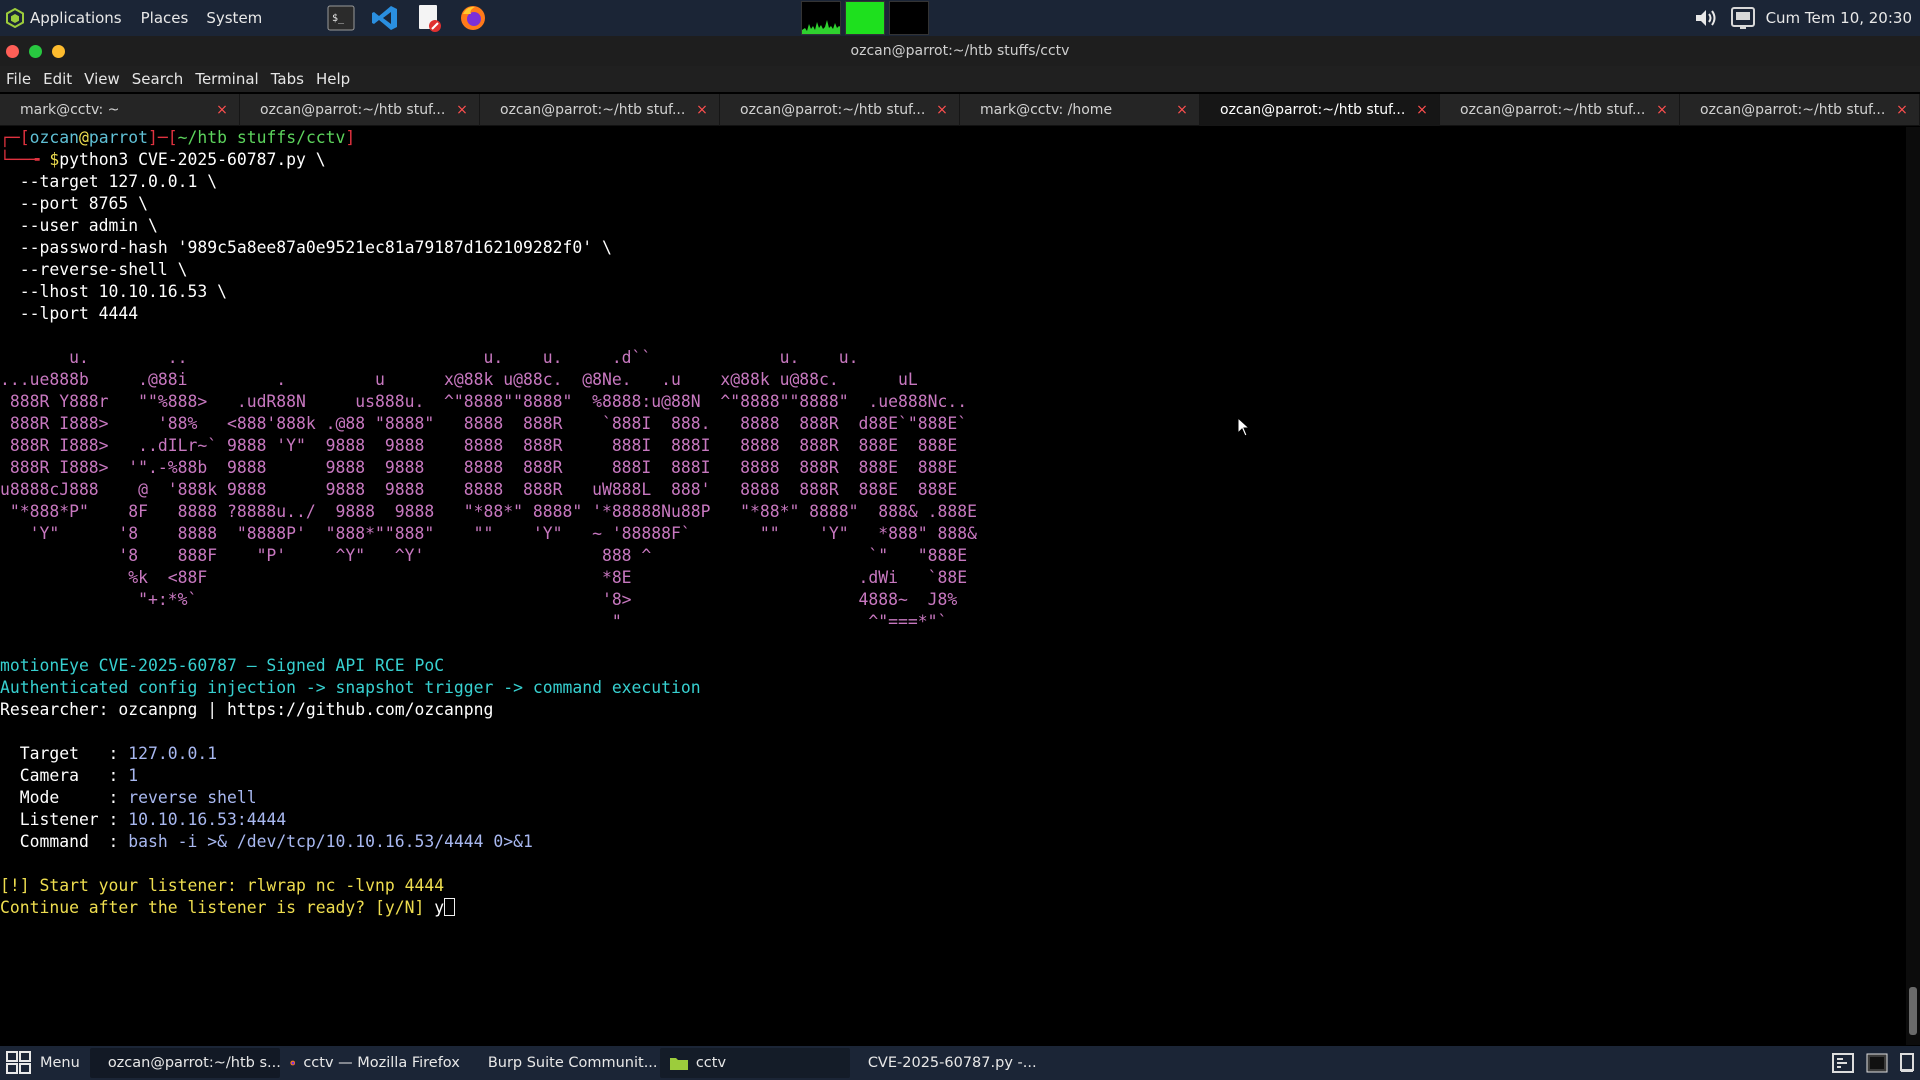  I want to click on firefox-icon, so click(292, 1063).